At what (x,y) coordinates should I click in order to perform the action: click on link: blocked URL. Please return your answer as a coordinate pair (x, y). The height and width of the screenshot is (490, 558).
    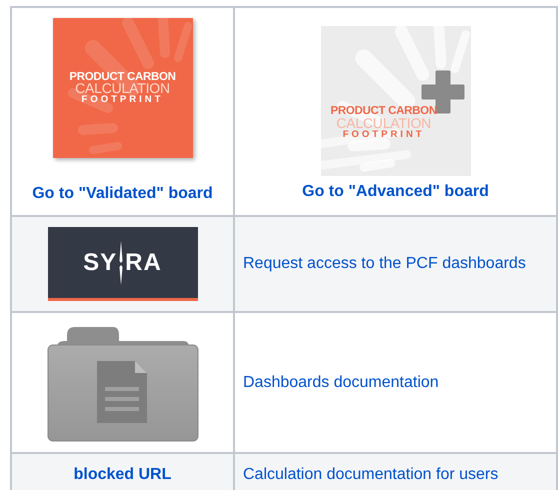
    Looking at the image, I should click on (123, 475).